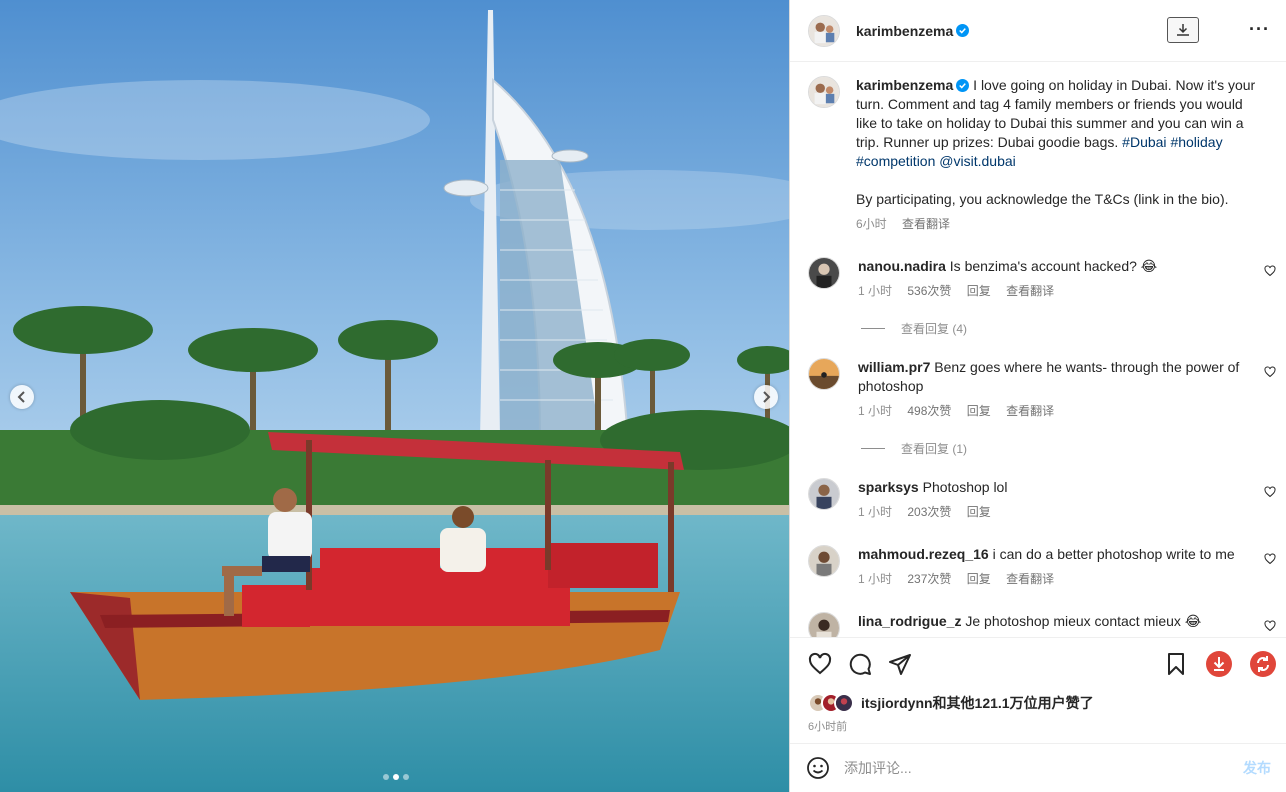 The width and height of the screenshot is (1286, 792). I want to click on caption-username: karimbenzema, so click(904, 85).